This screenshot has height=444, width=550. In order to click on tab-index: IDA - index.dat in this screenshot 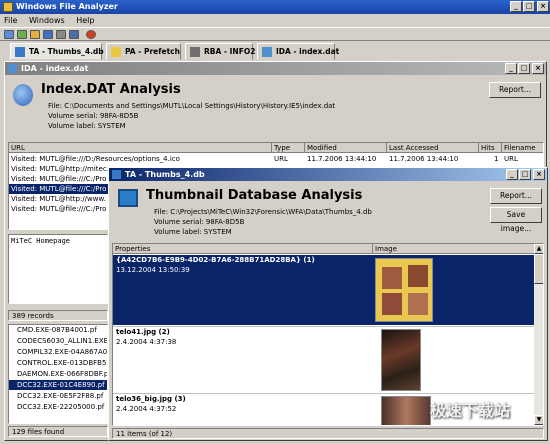, I will do `click(298, 51)`.